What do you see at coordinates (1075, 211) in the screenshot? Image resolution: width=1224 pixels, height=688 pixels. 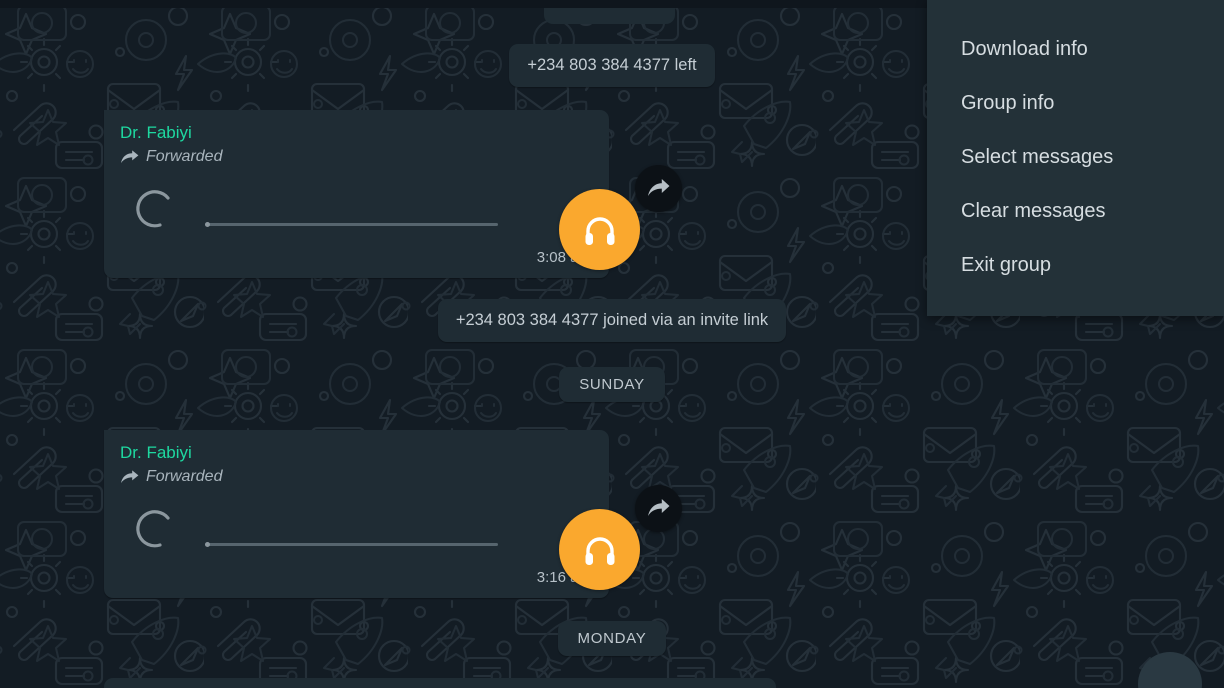 I see `menu-item-clear-messages: Clear messages` at bounding box center [1075, 211].